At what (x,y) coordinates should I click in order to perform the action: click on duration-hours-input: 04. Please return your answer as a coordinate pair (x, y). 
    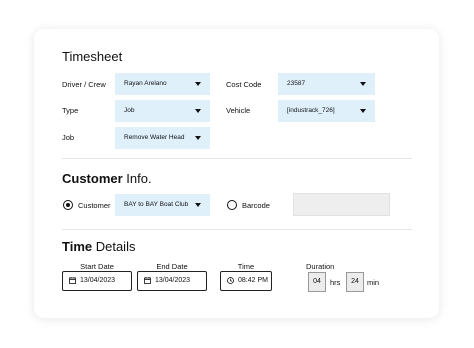
    Looking at the image, I should click on (317, 282).